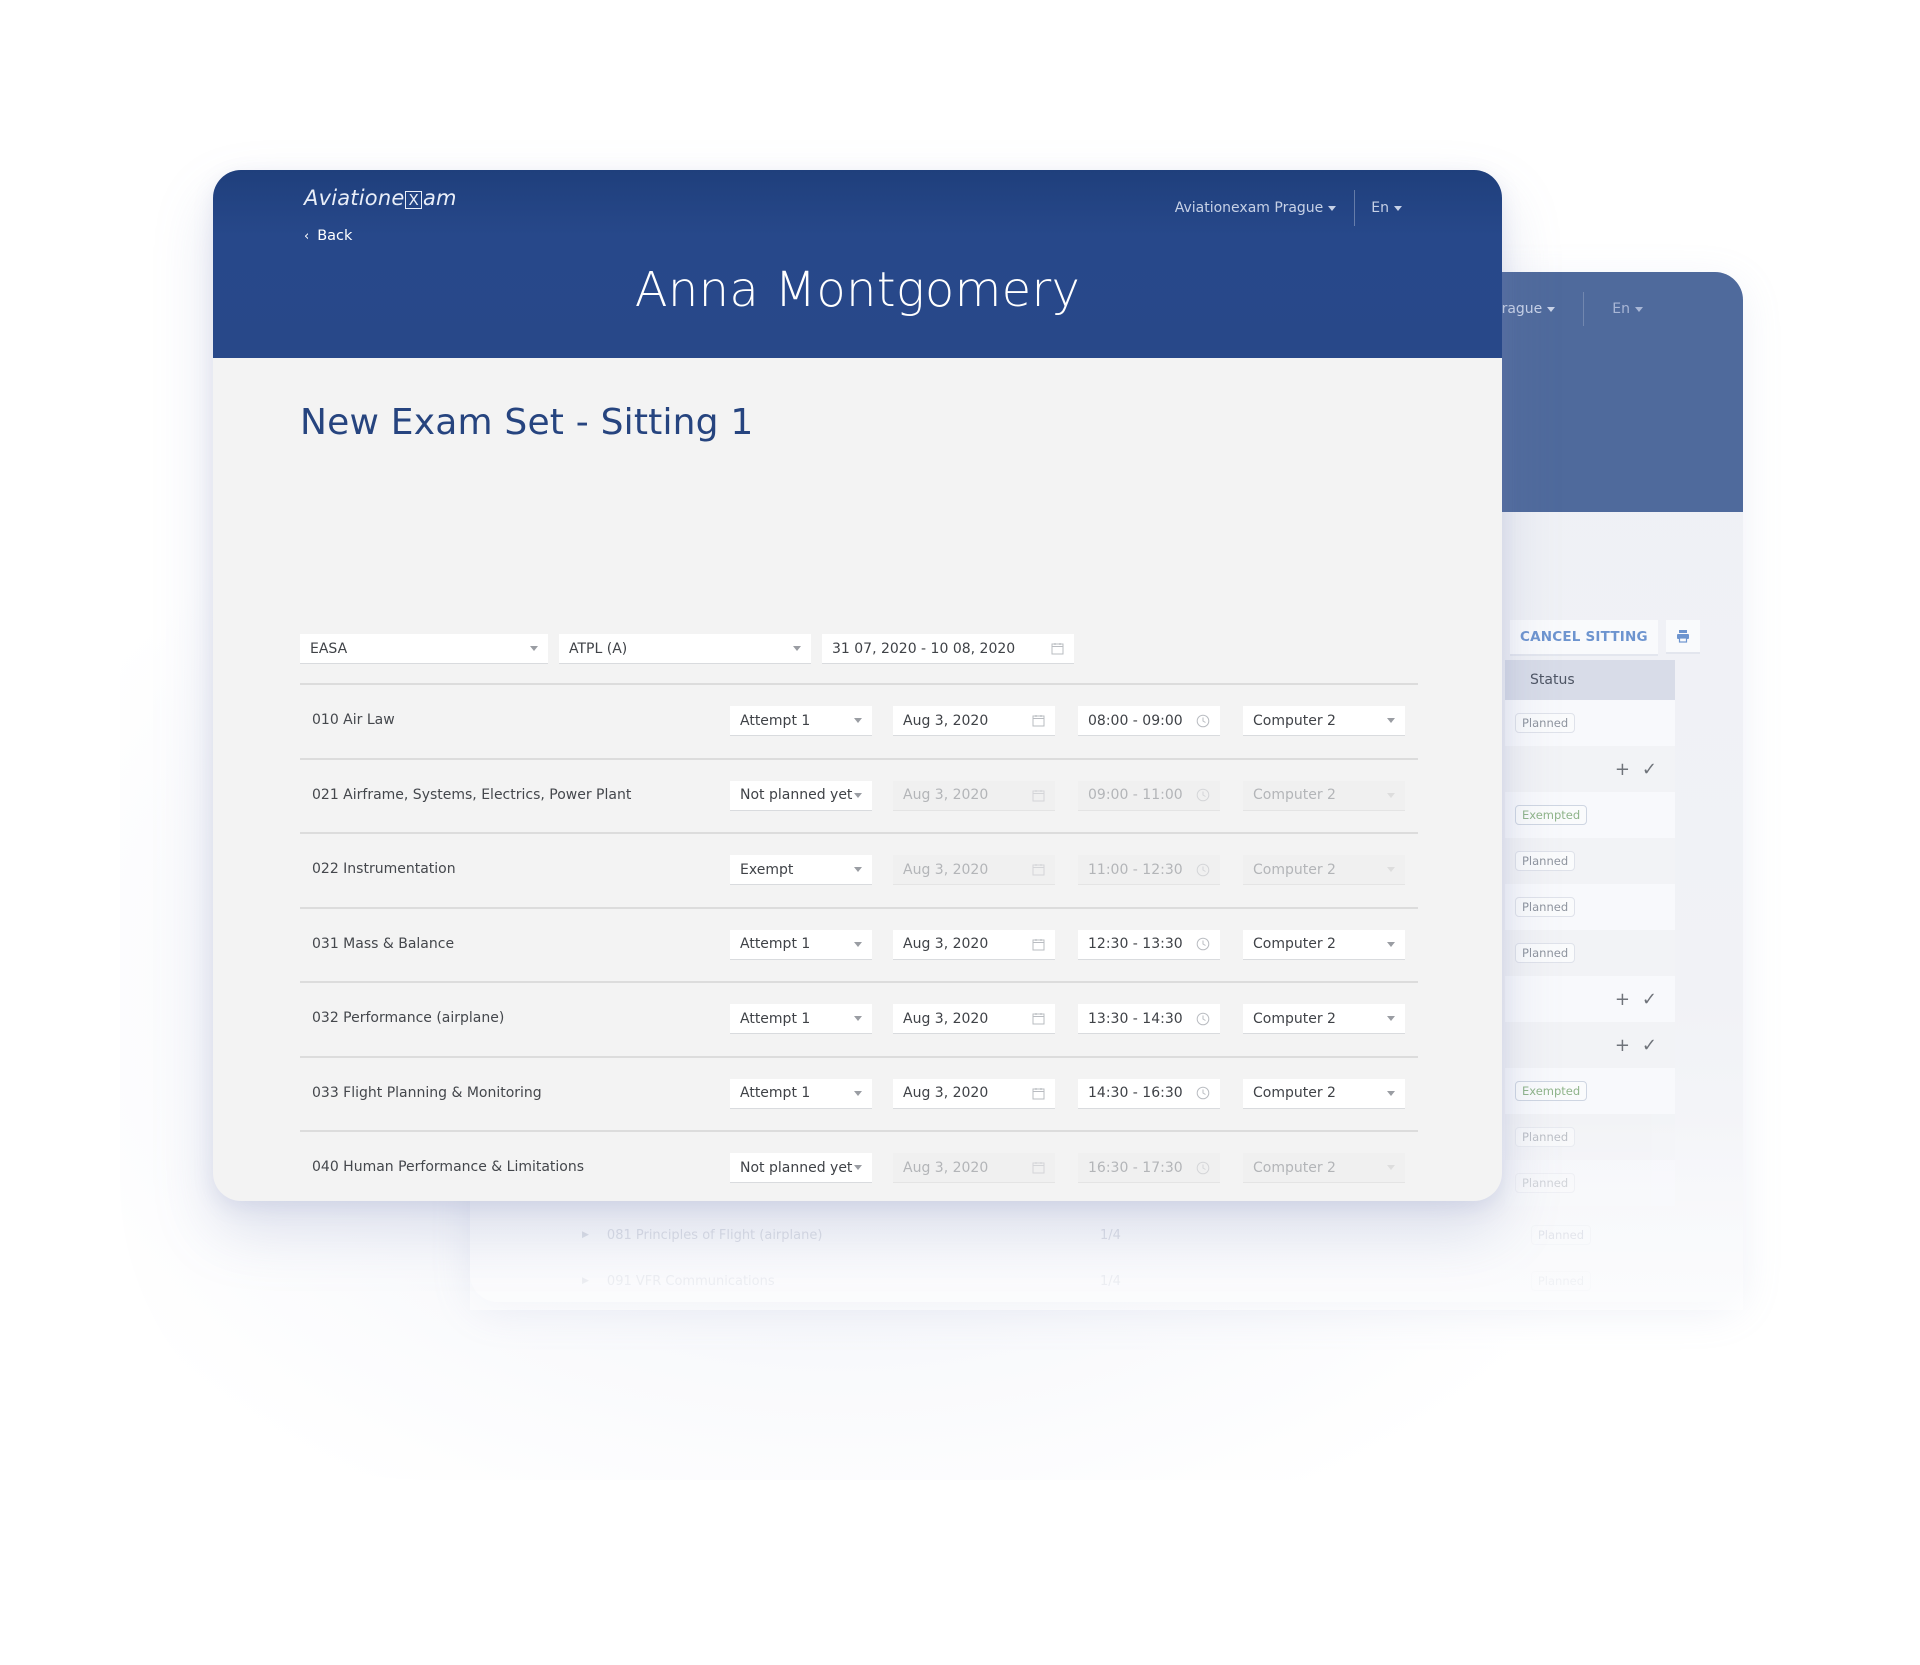 This screenshot has width=1920, height=1665. I want to click on list-item: ▶ 091 VFR Communications 1/4 Planned, so click(1106, 1280).